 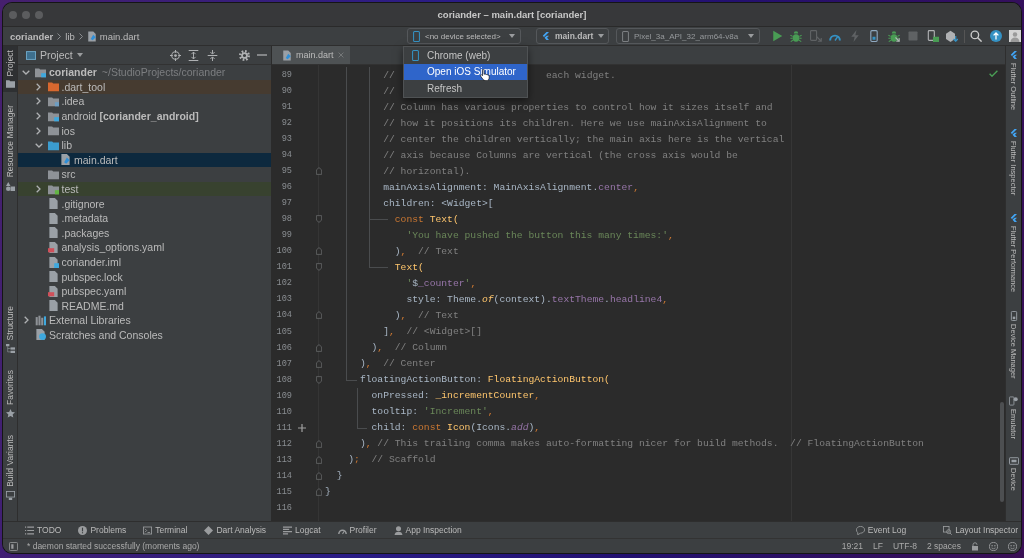 What do you see at coordinates (144, 130) in the screenshot?
I see `tree-item: ios` at bounding box center [144, 130].